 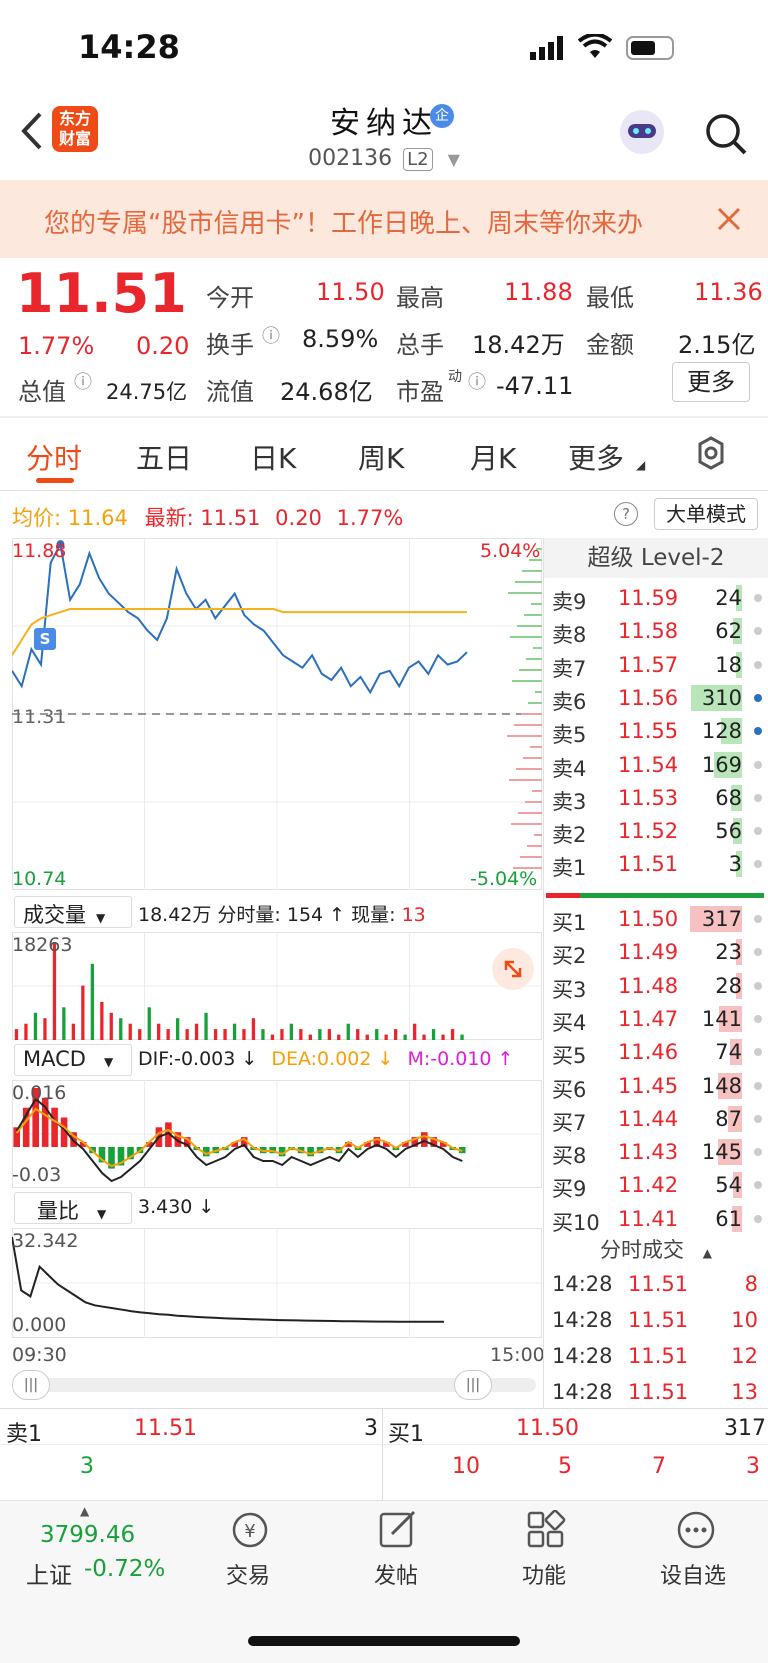 What do you see at coordinates (277, 714) in the screenshot?
I see `price-chart` at bounding box center [277, 714].